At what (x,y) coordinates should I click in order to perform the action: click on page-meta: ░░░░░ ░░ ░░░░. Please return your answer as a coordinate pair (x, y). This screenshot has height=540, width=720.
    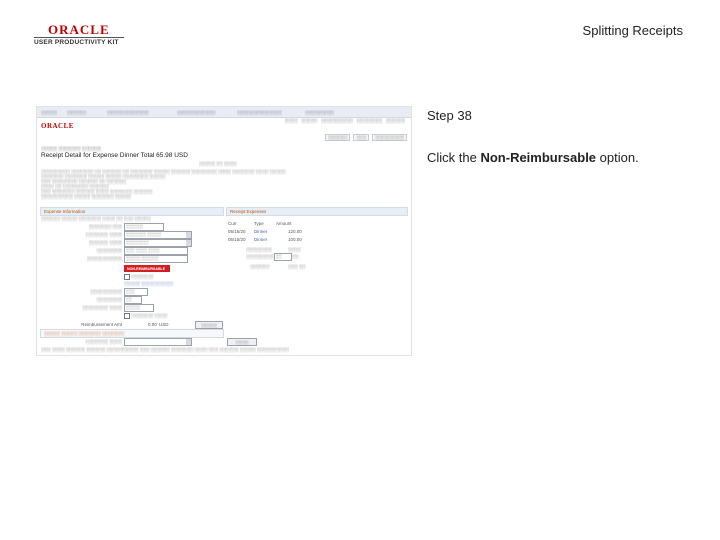
    Looking at the image, I should click on (218, 163).